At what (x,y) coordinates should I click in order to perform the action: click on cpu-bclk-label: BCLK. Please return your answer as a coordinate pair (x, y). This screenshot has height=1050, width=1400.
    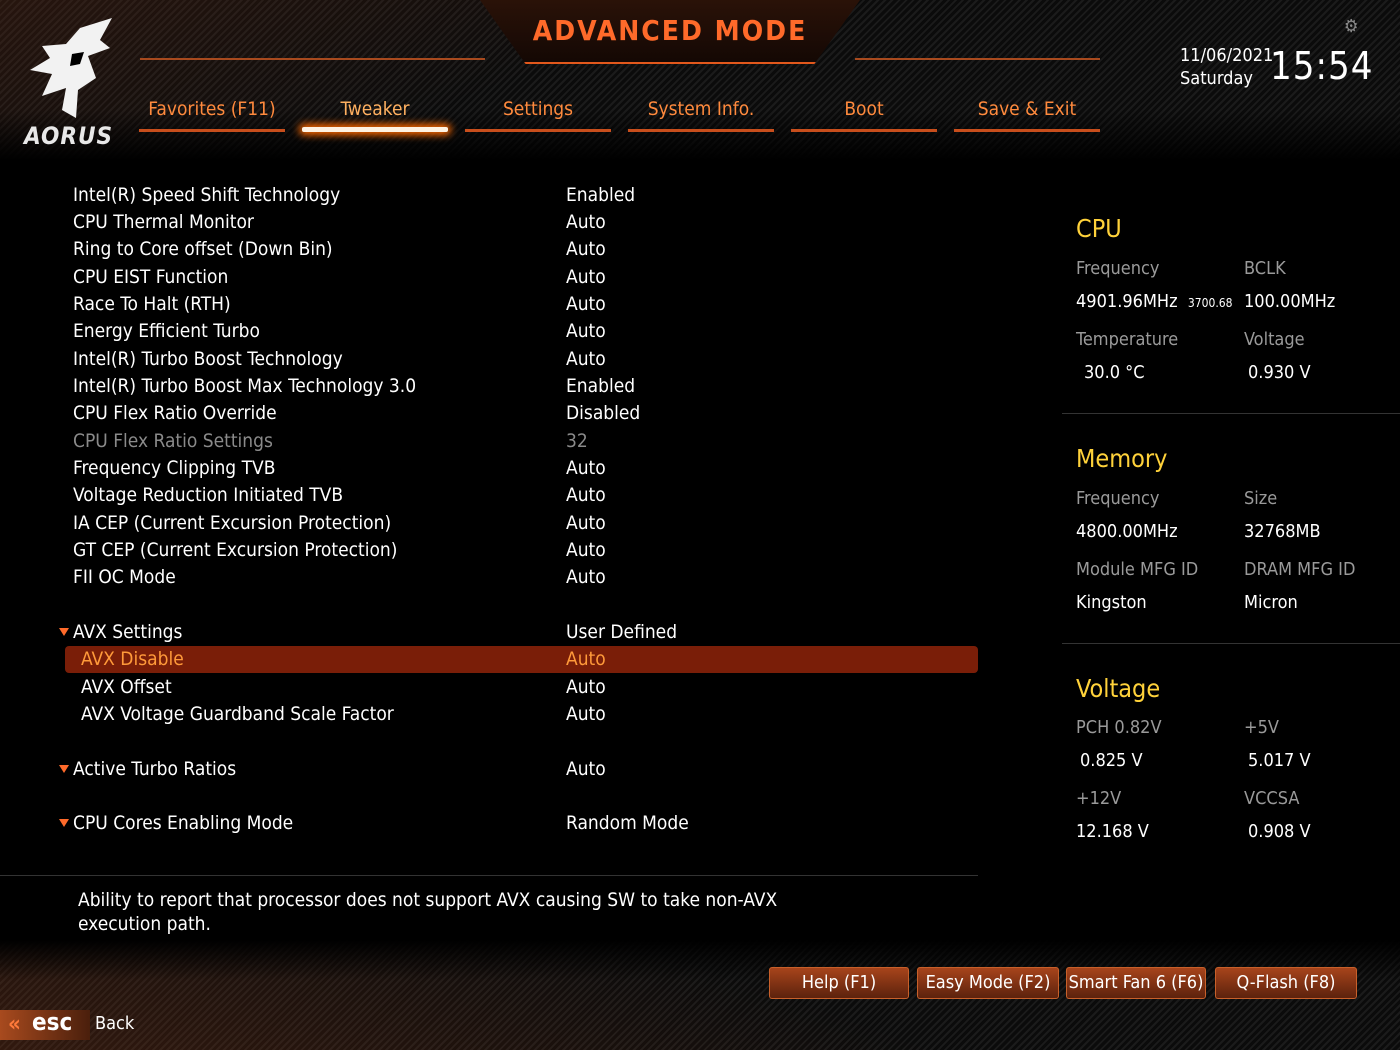
    Looking at the image, I should click on (1265, 268).